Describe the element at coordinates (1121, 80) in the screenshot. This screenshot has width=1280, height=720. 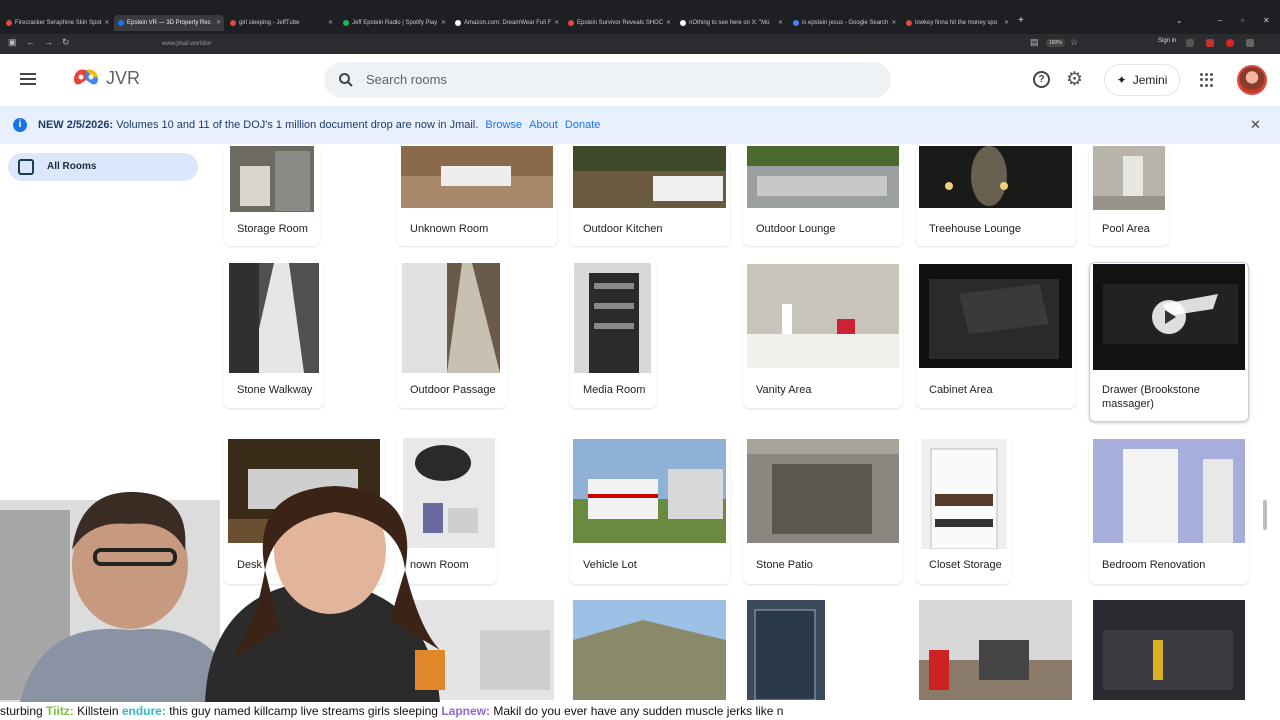
I see `sparkle-icon: ✦` at that location.